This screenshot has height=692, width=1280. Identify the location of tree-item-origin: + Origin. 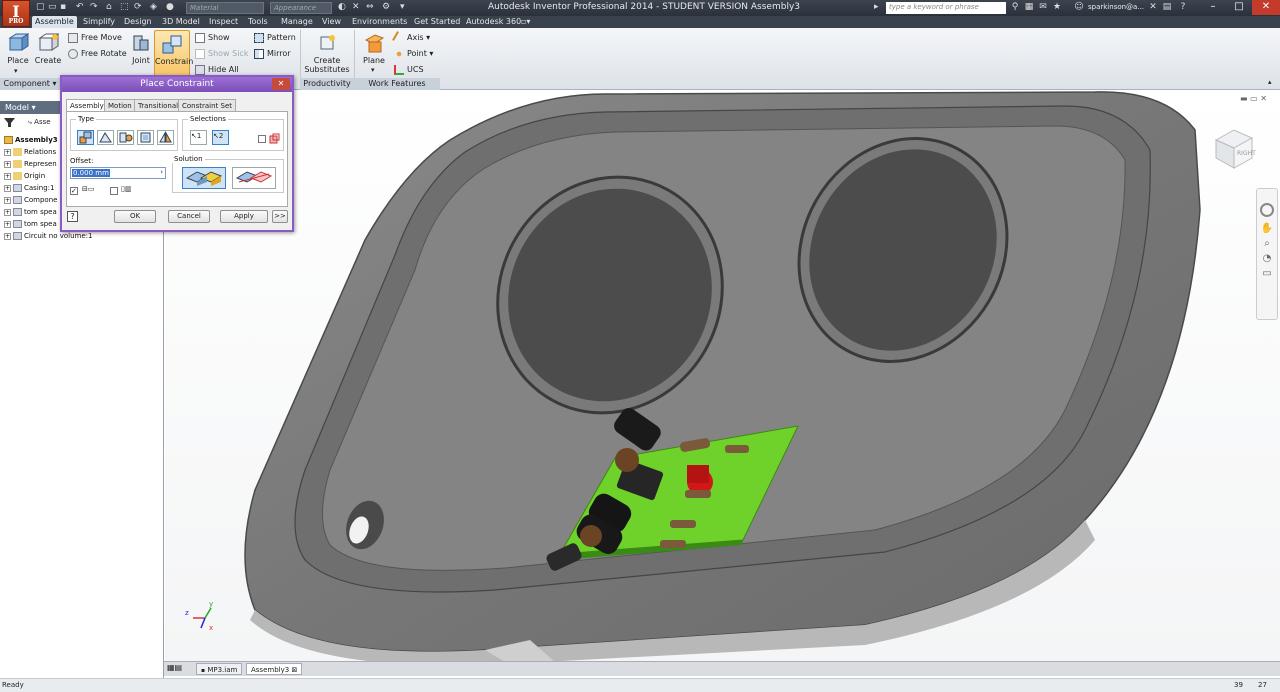
(24, 176).